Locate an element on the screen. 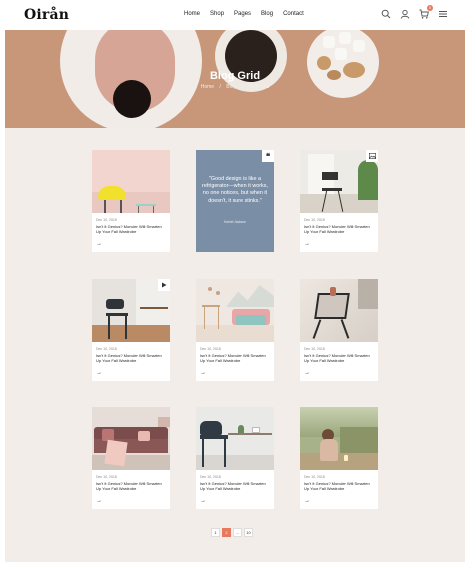 This screenshot has height=568, width=470. nav-contact: Contact is located at coordinates (293, 14).